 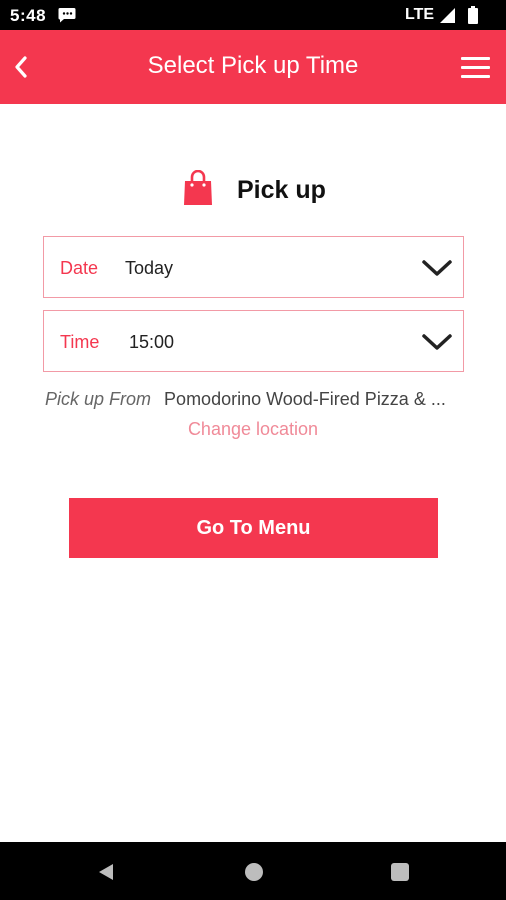 I want to click on date-value: Today, so click(x=149, y=268).